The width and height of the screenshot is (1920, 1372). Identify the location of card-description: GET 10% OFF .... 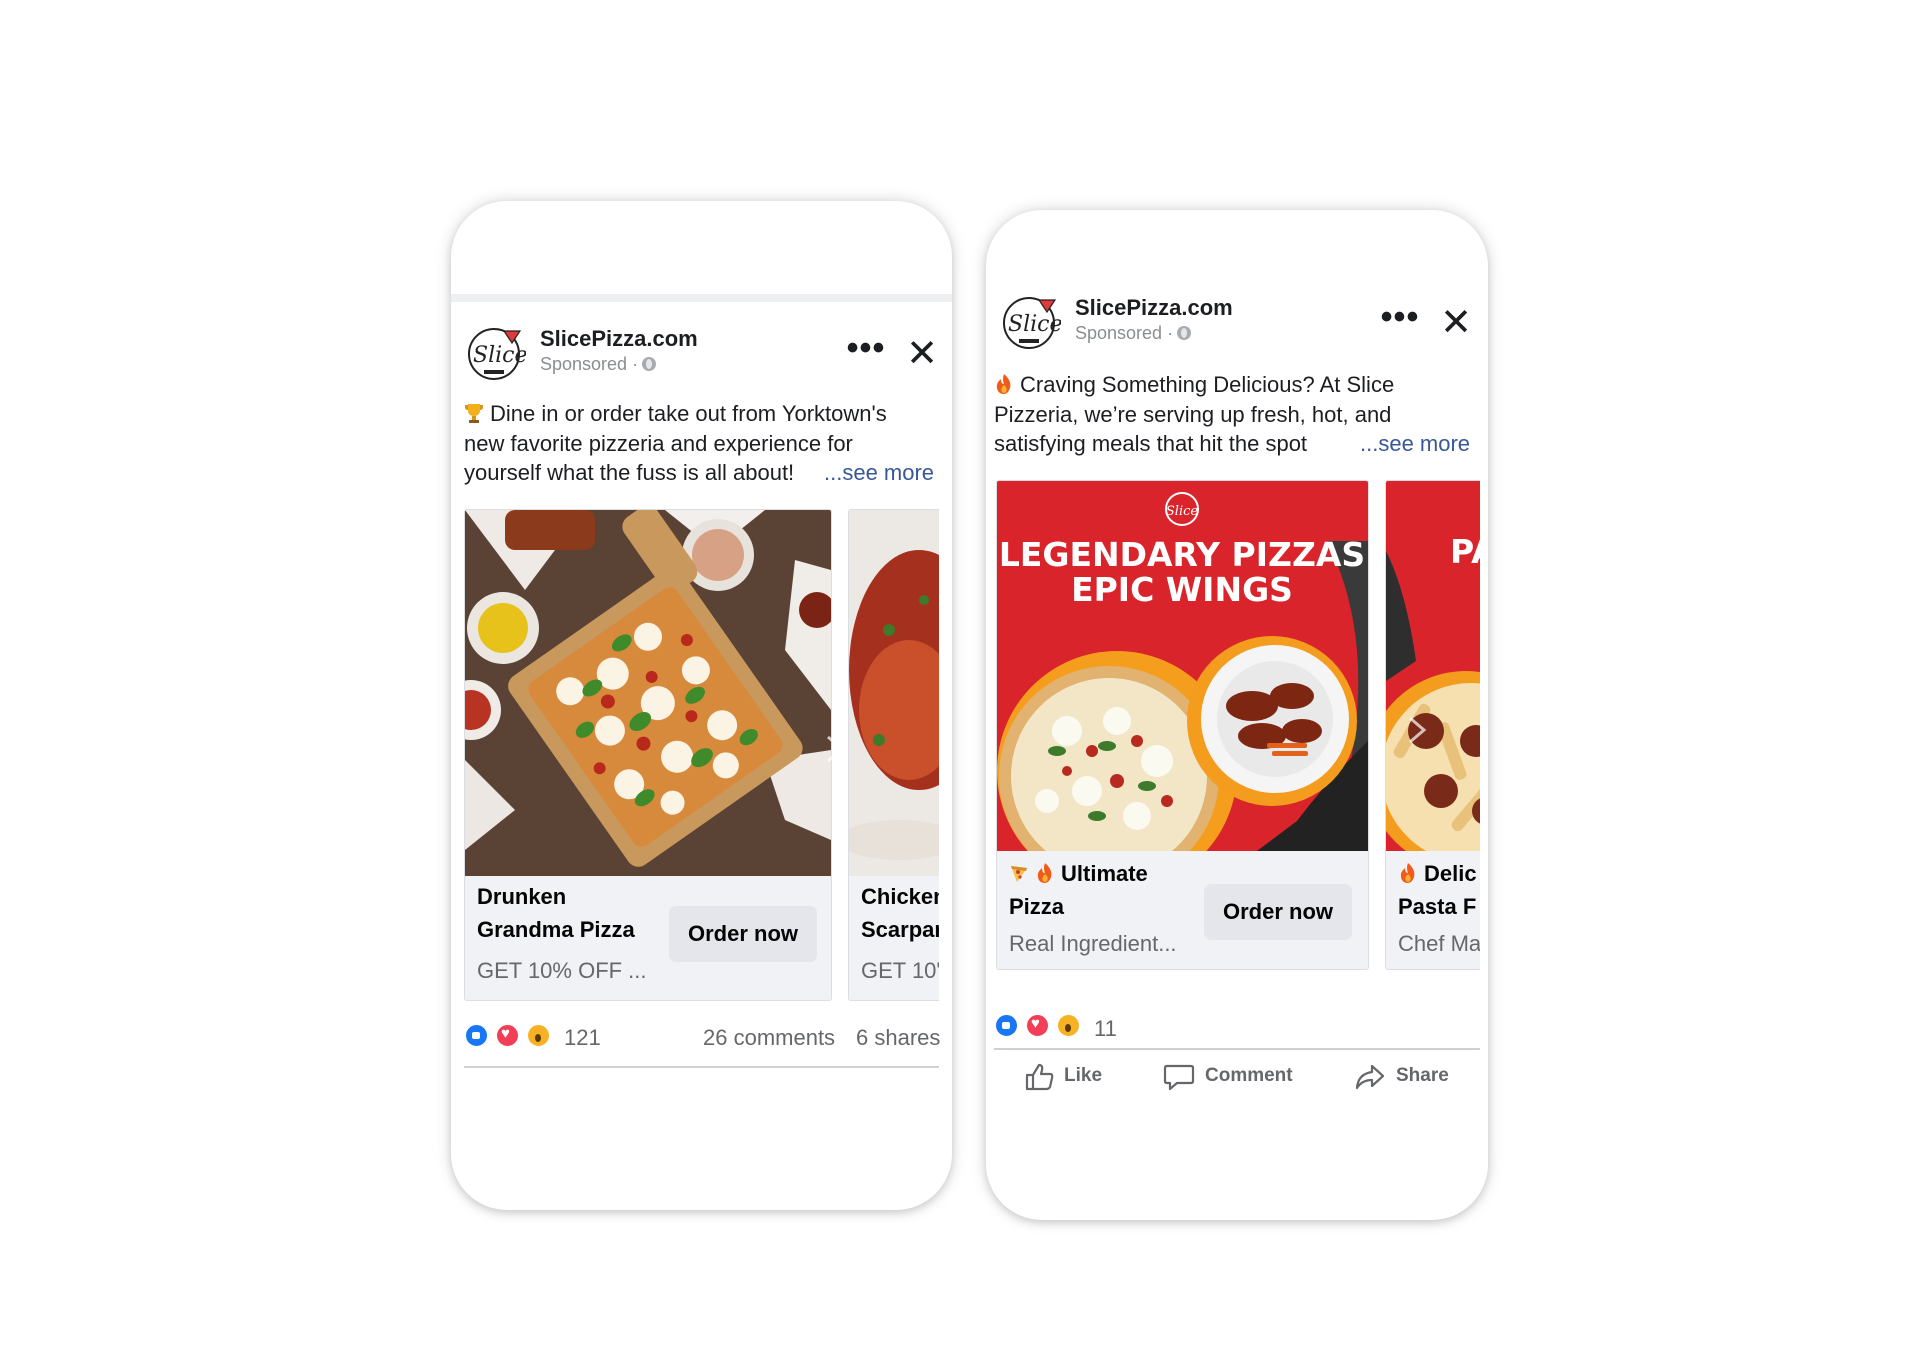
(562, 970).